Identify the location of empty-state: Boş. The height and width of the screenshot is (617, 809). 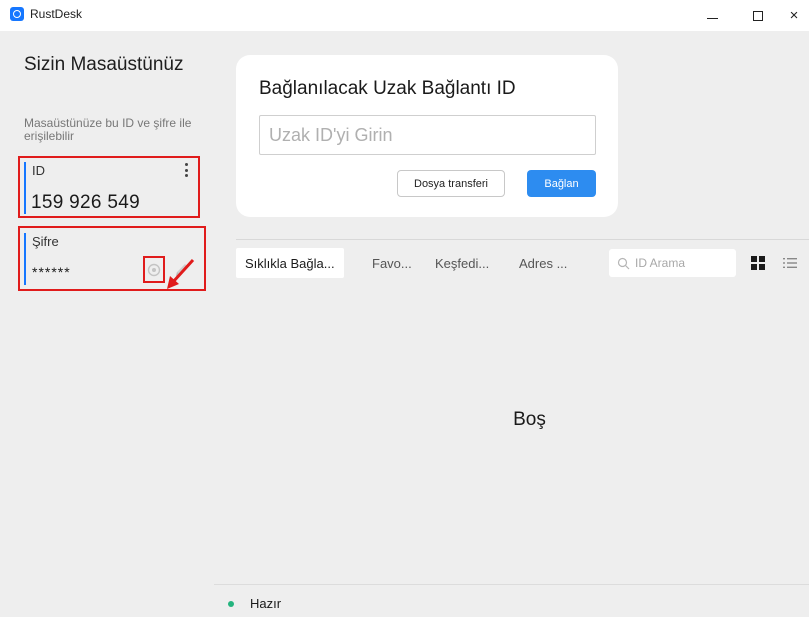
(511, 420).